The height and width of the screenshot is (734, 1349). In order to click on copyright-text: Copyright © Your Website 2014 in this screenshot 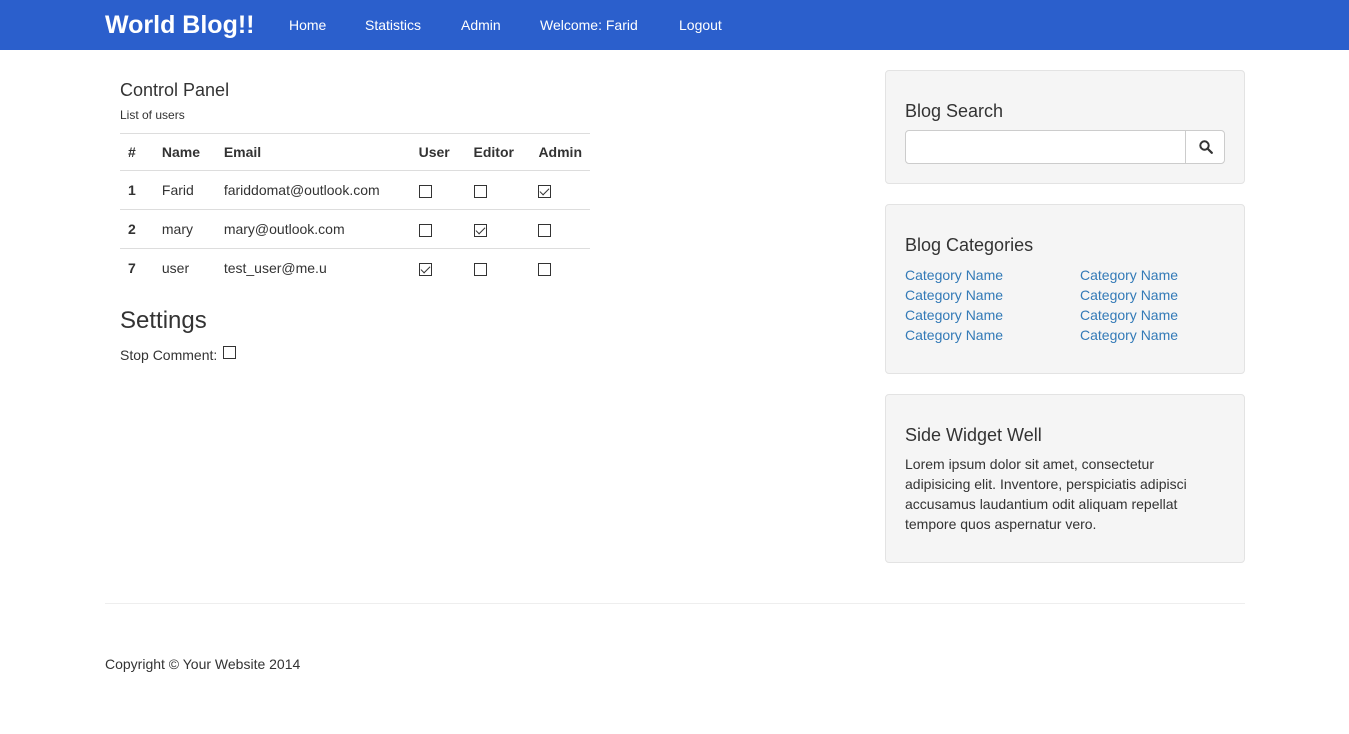, I will do `click(203, 664)`.